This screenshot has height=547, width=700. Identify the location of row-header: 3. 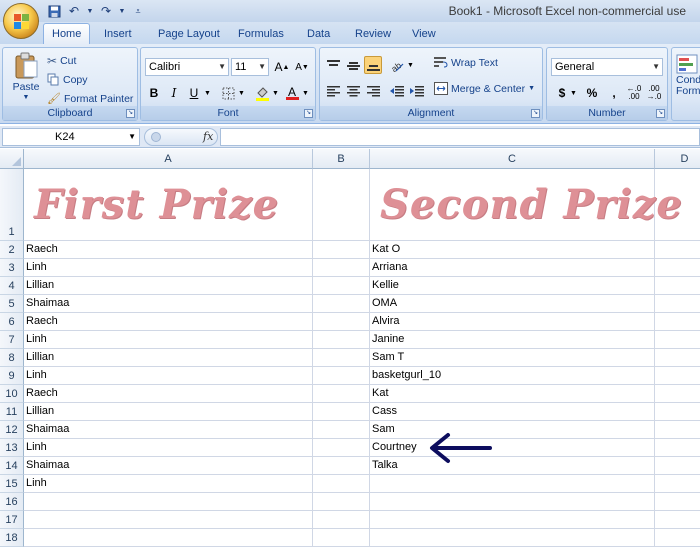
(12, 268).